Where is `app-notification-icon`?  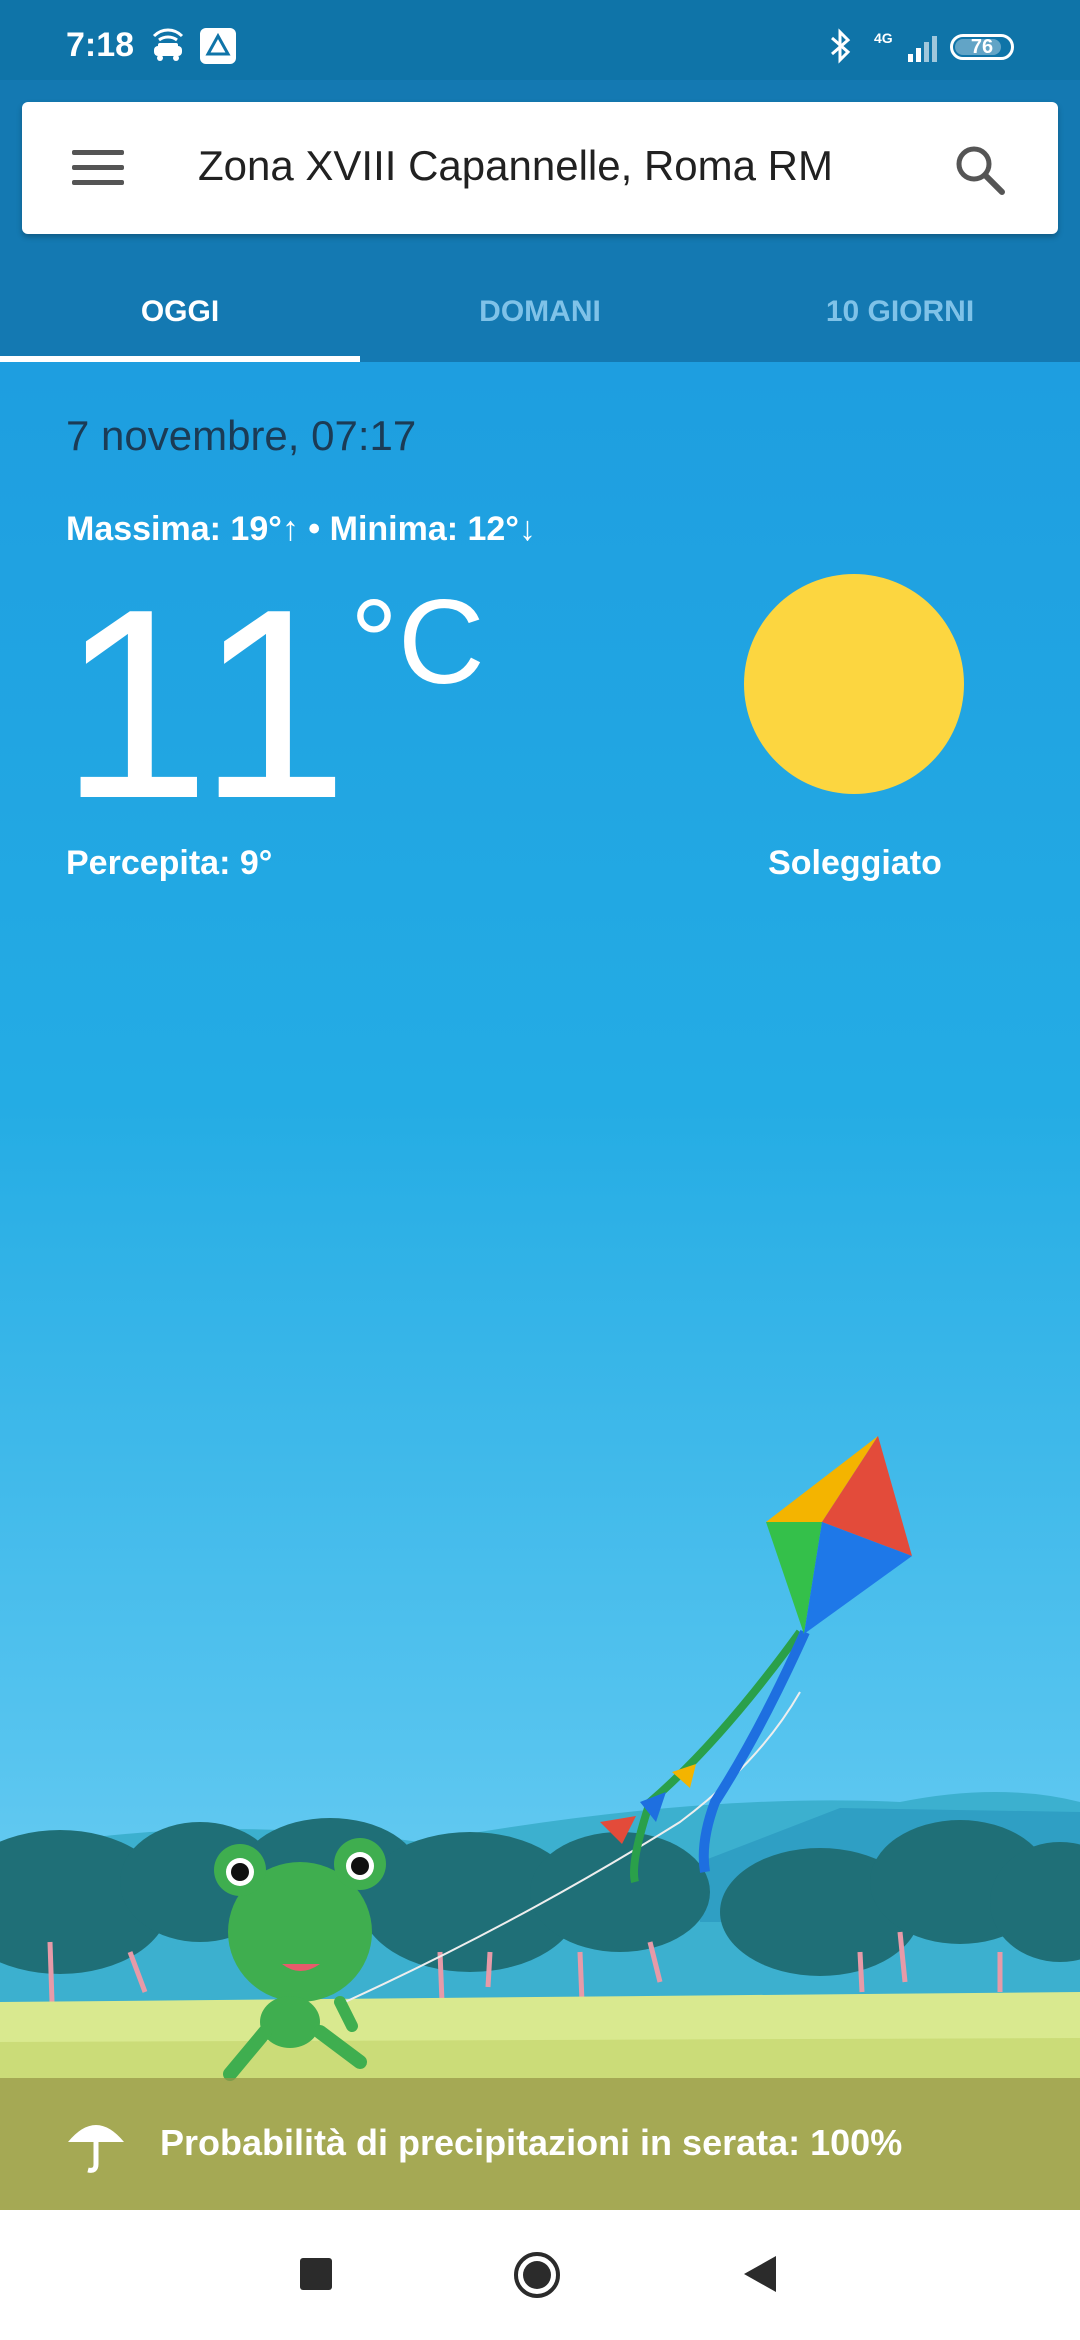
app-notification-icon is located at coordinates (218, 46).